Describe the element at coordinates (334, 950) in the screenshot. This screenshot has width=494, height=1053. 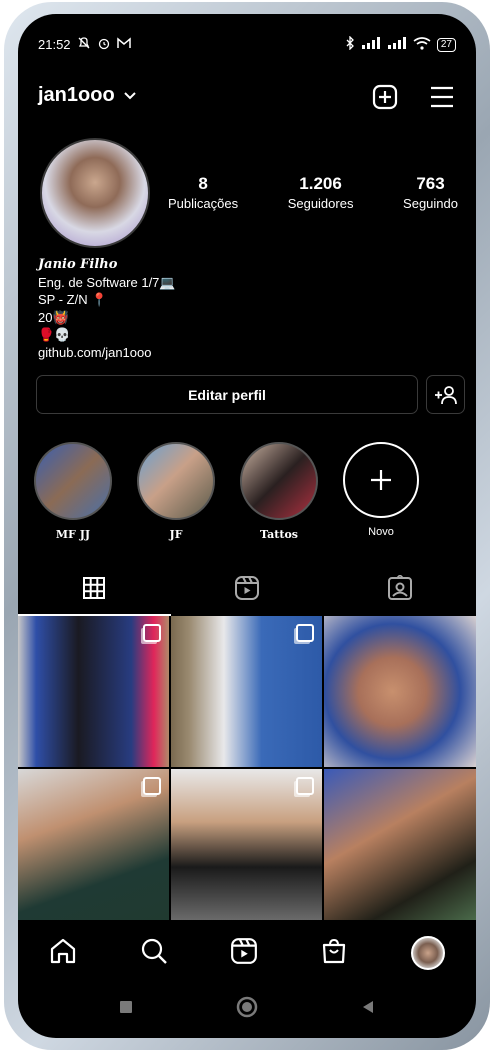
I see `shopping-bag-icon` at that location.